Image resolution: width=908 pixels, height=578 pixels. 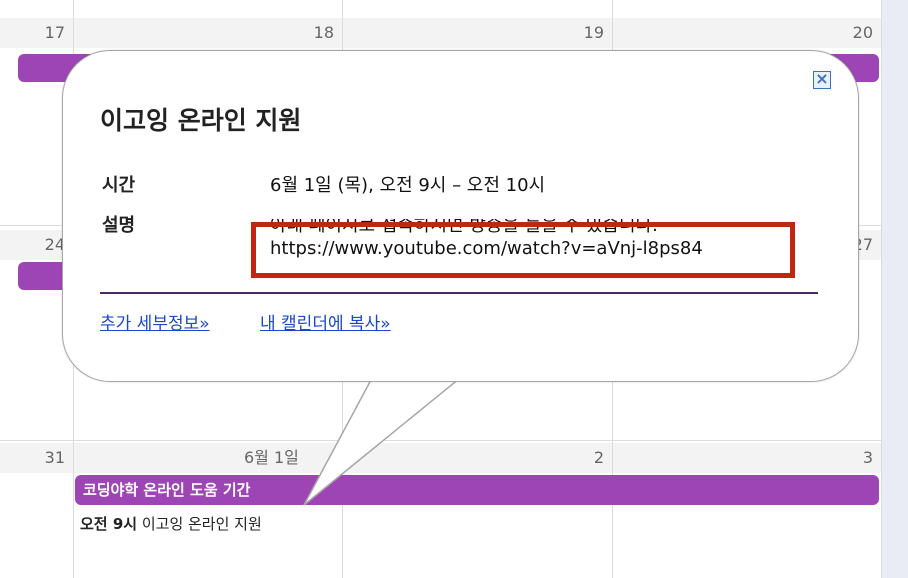 I want to click on close-icon: ×, so click(x=822, y=80).